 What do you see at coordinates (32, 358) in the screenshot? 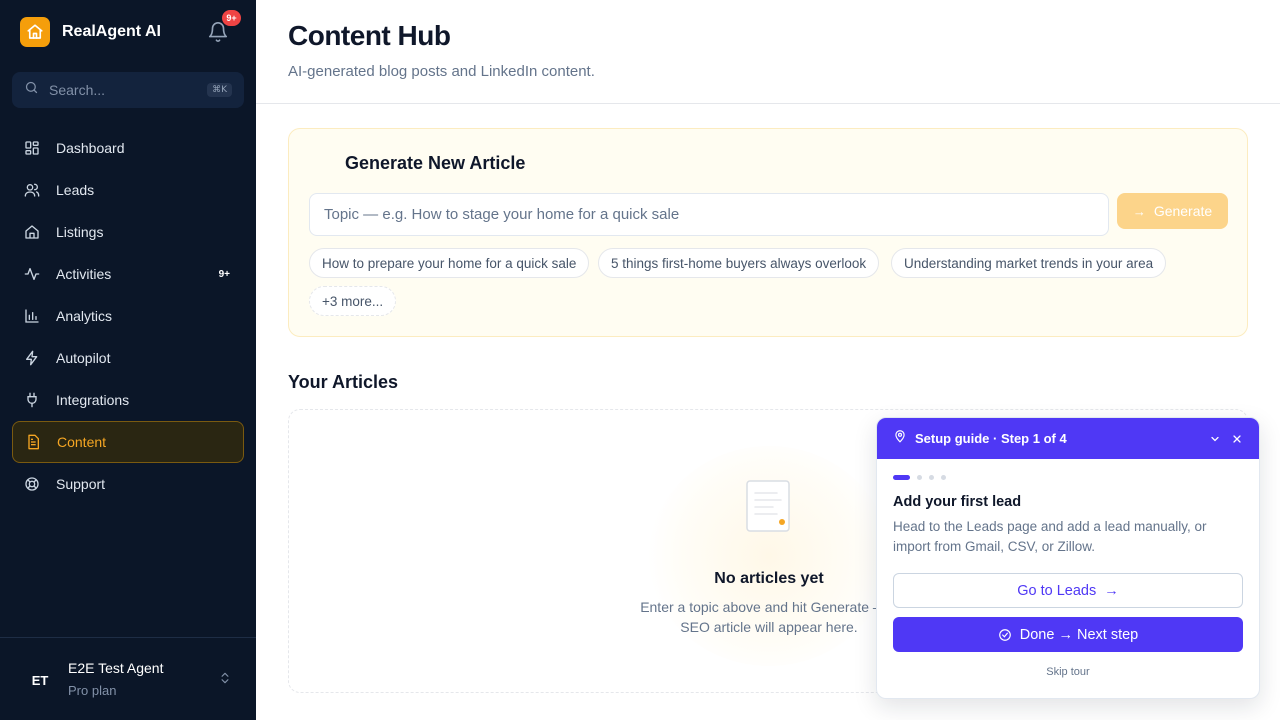
I see `lightning-icon` at bounding box center [32, 358].